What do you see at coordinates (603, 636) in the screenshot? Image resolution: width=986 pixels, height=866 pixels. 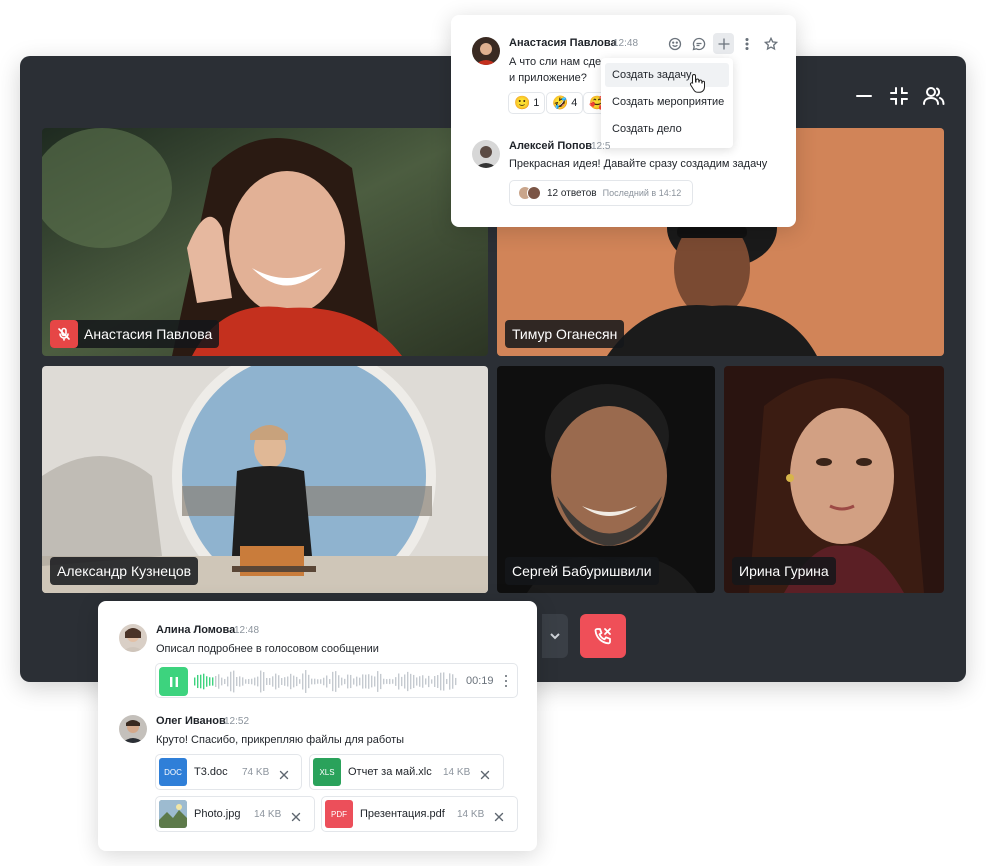 I see `hangup-button` at bounding box center [603, 636].